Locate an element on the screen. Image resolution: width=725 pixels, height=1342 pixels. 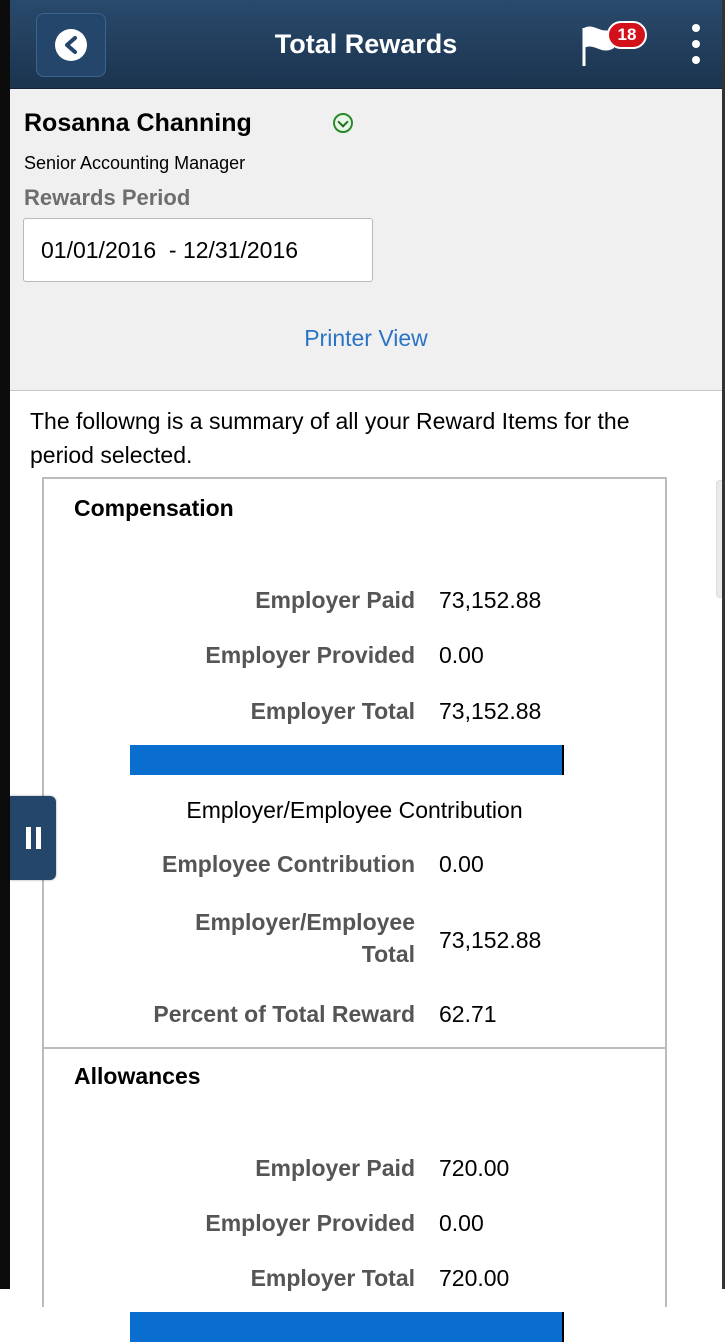
chevron-down-circle-icon is located at coordinates (343, 123).